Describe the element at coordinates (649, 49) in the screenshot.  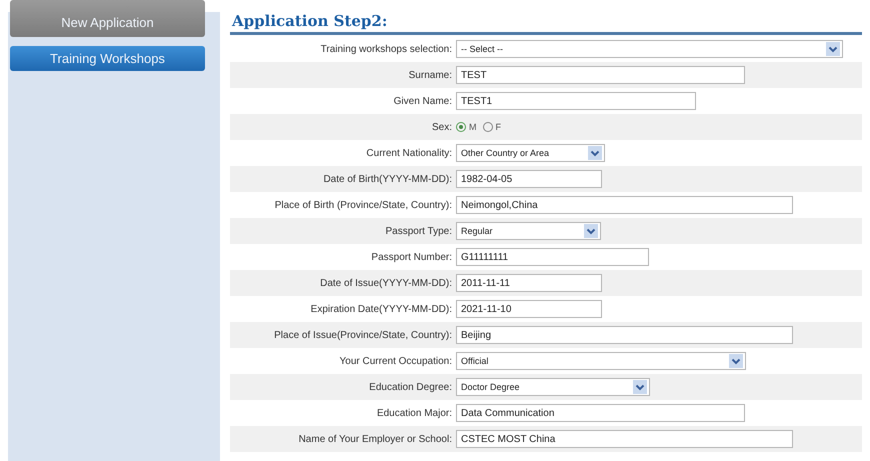
I see `select-field: -- Select --` at that location.